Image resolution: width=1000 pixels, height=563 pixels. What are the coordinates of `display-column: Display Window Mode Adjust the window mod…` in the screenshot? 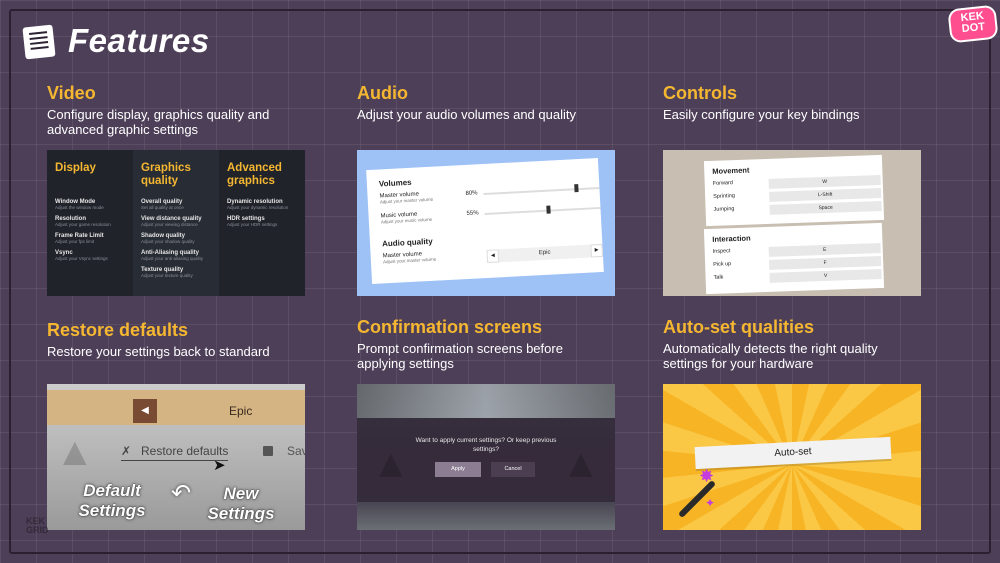 It's located at (90, 223).